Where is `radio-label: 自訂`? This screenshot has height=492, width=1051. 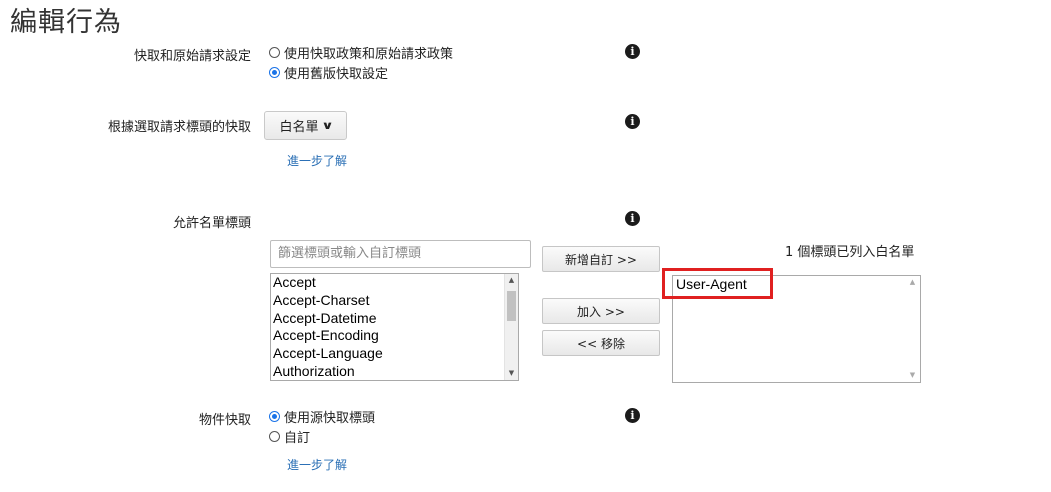
radio-label: 自訂 is located at coordinates (297, 438).